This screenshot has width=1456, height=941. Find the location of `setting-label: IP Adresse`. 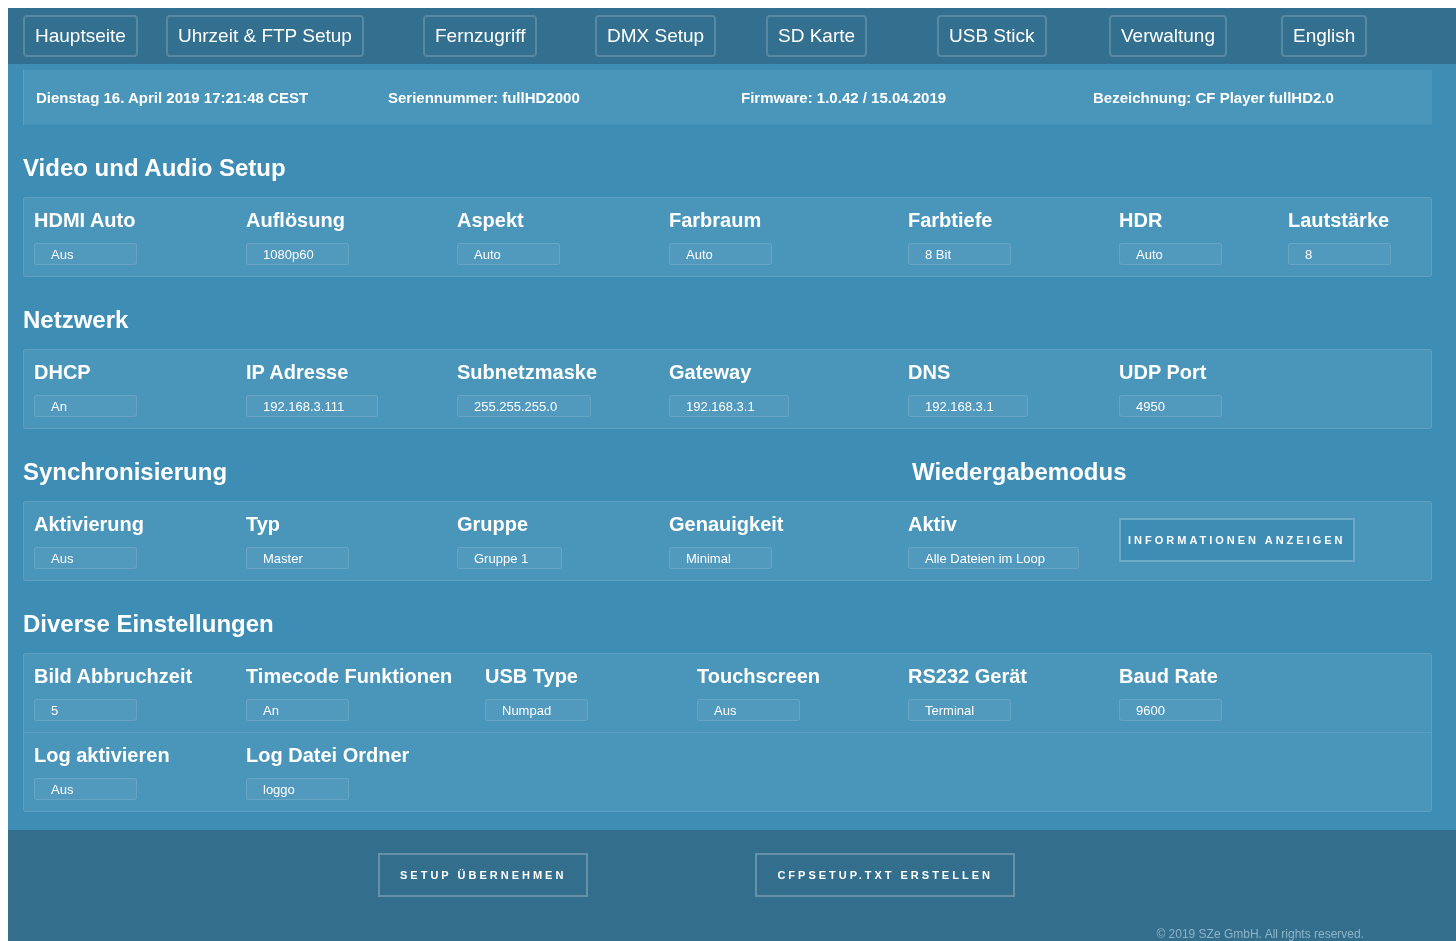

setting-label: IP Adresse is located at coordinates (297, 372).